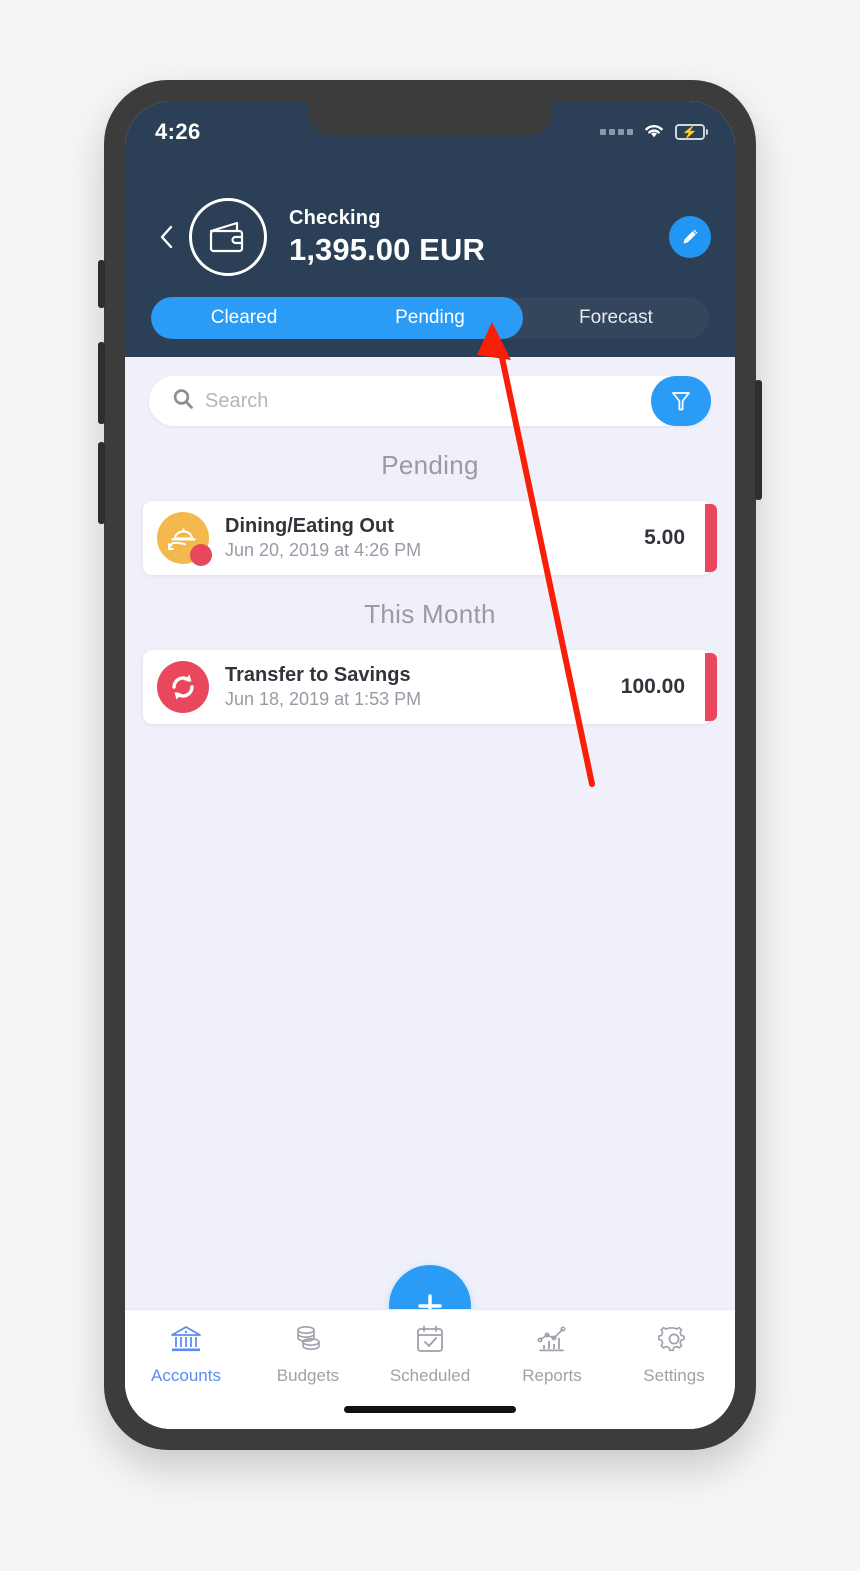  What do you see at coordinates (184, 539) in the screenshot?
I see `dining-icon` at bounding box center [184, 539].